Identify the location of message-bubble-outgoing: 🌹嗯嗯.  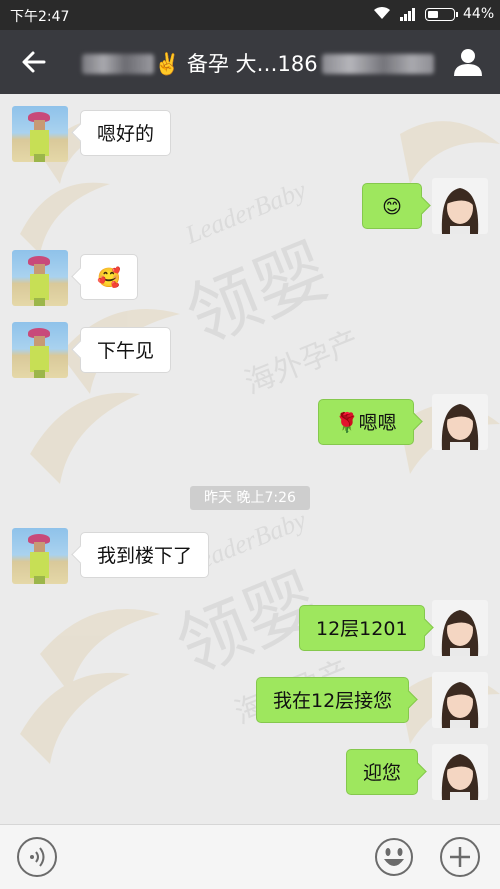
(366, 422).